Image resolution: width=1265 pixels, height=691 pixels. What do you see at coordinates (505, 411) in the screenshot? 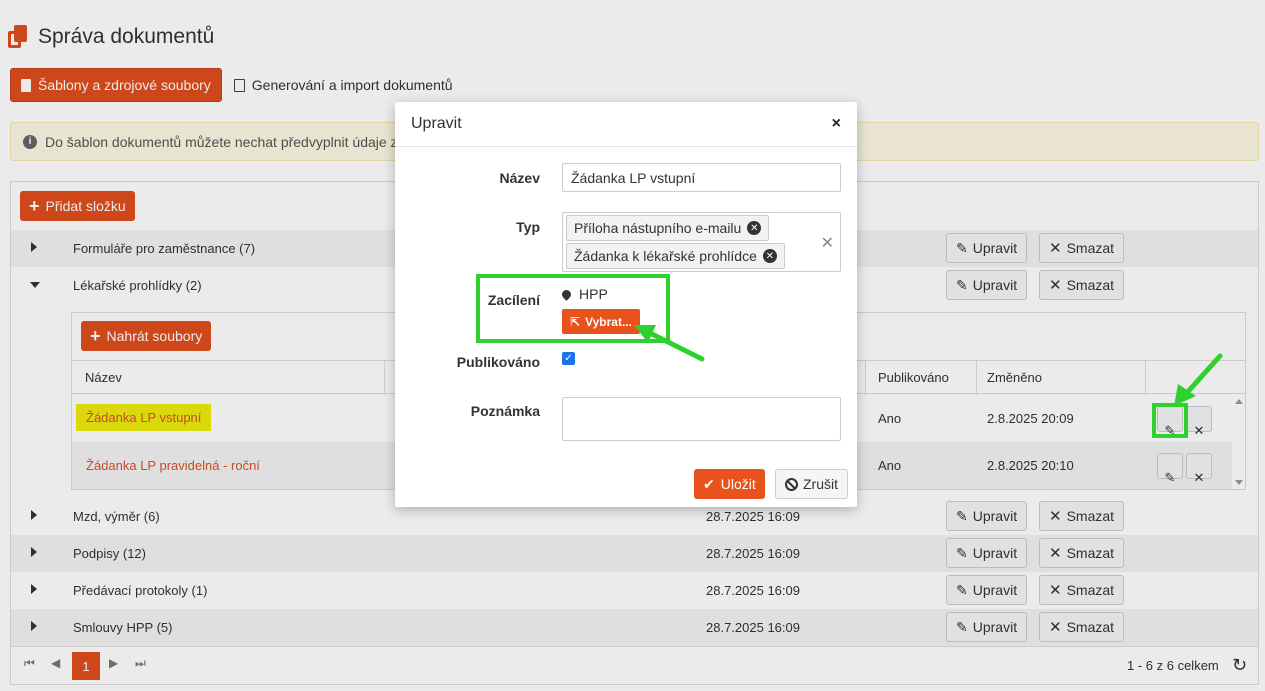
I see `note-label: Poznámka` at bounding box center [505, 411].